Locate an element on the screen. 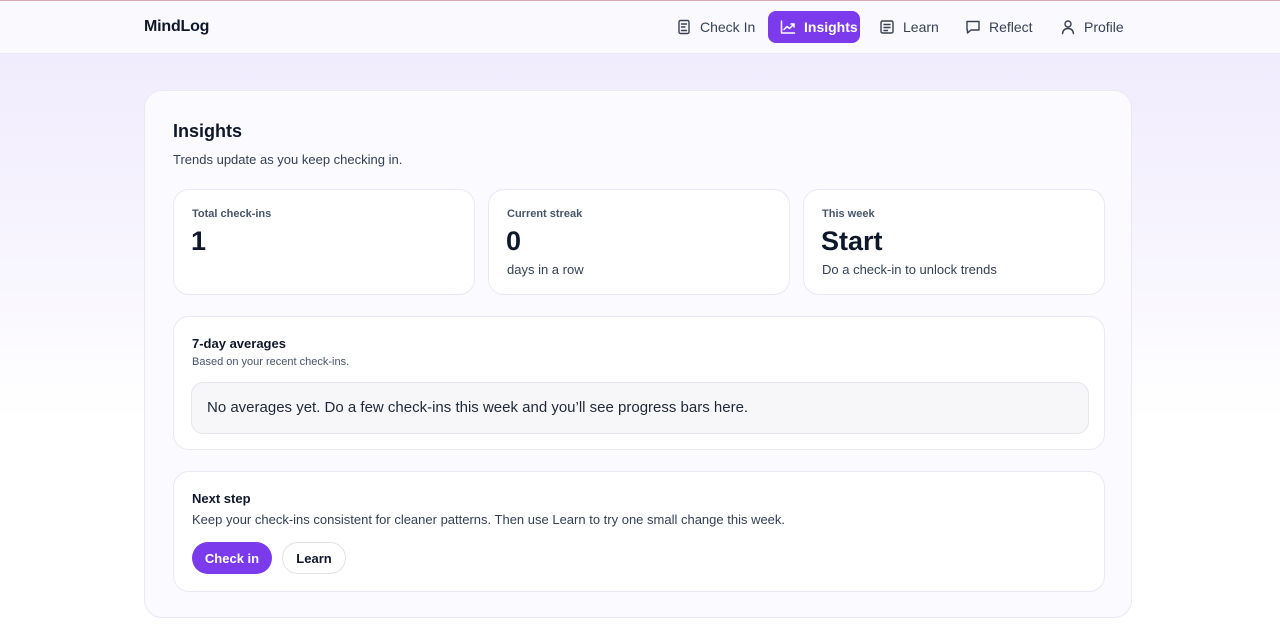  app-logo: MindLog is located at coordinates (176, 27).